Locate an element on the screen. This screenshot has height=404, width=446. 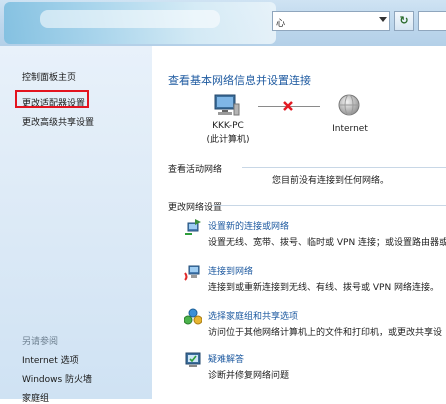
no-connection-text: 您目前没有连接到任何网络。 is located at coordinates (331, 181).